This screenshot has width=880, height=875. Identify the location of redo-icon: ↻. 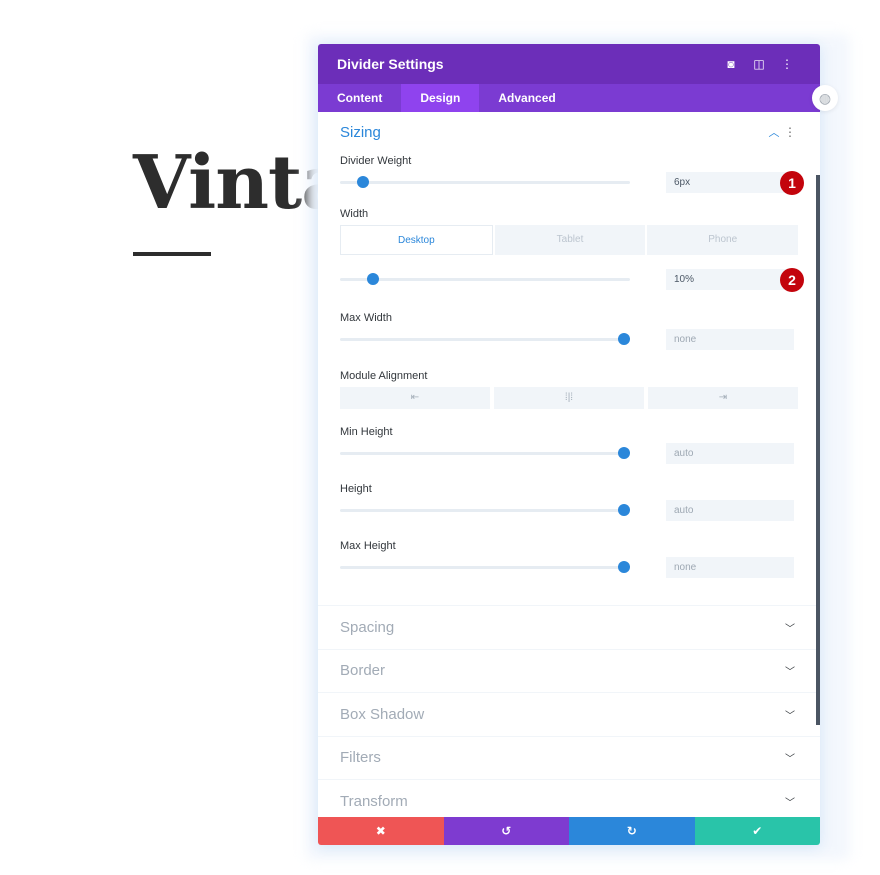
(631, 831).